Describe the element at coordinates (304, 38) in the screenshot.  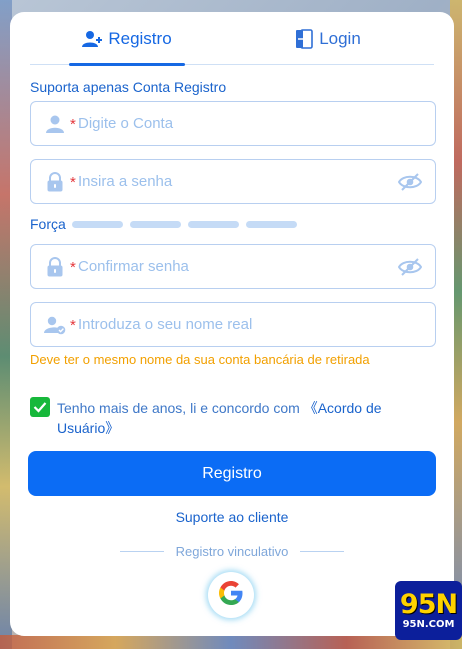
I see `login-door-icon` at that location.